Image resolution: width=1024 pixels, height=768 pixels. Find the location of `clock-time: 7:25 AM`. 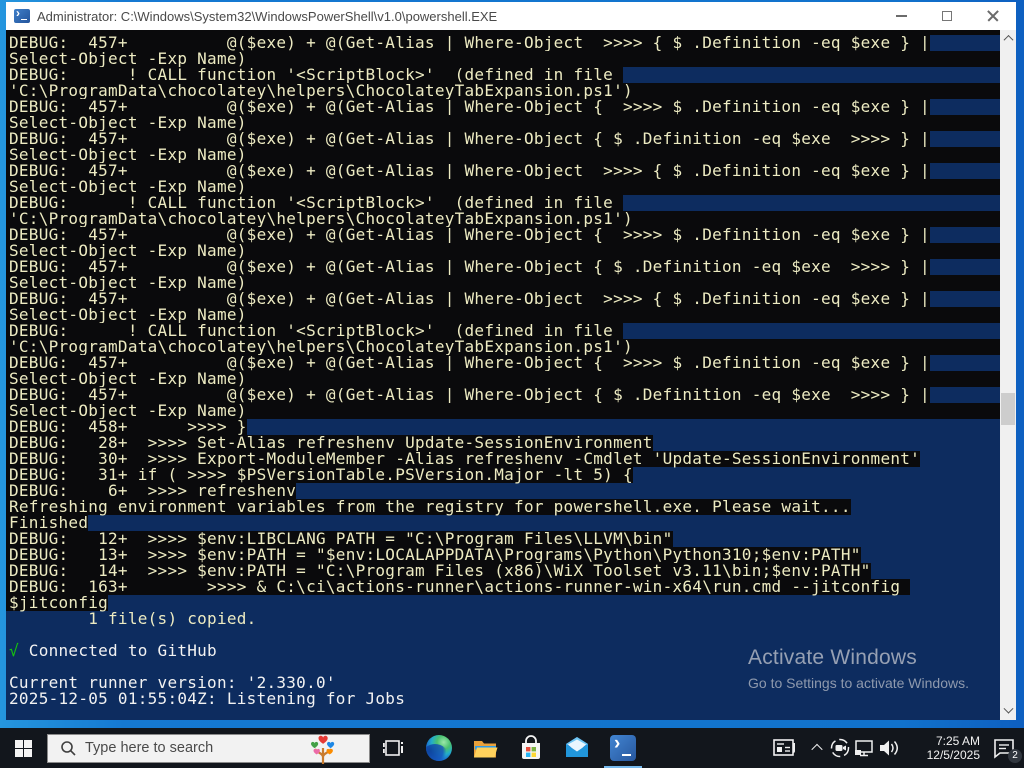

clock-time: 7:25 AM is located at coordinates (957, 741).